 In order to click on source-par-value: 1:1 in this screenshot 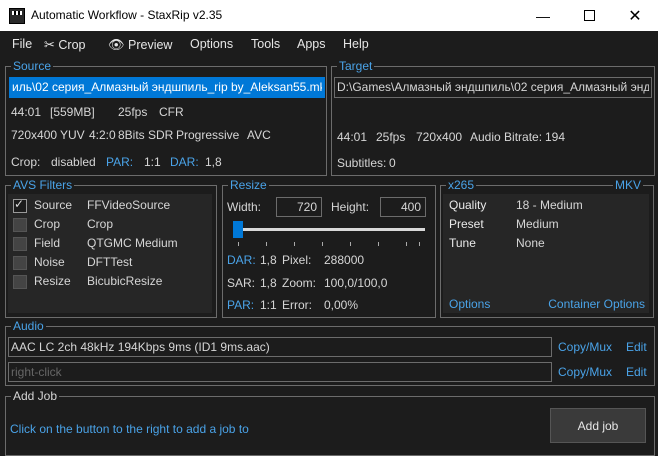, I will do `click(152, 162)`.